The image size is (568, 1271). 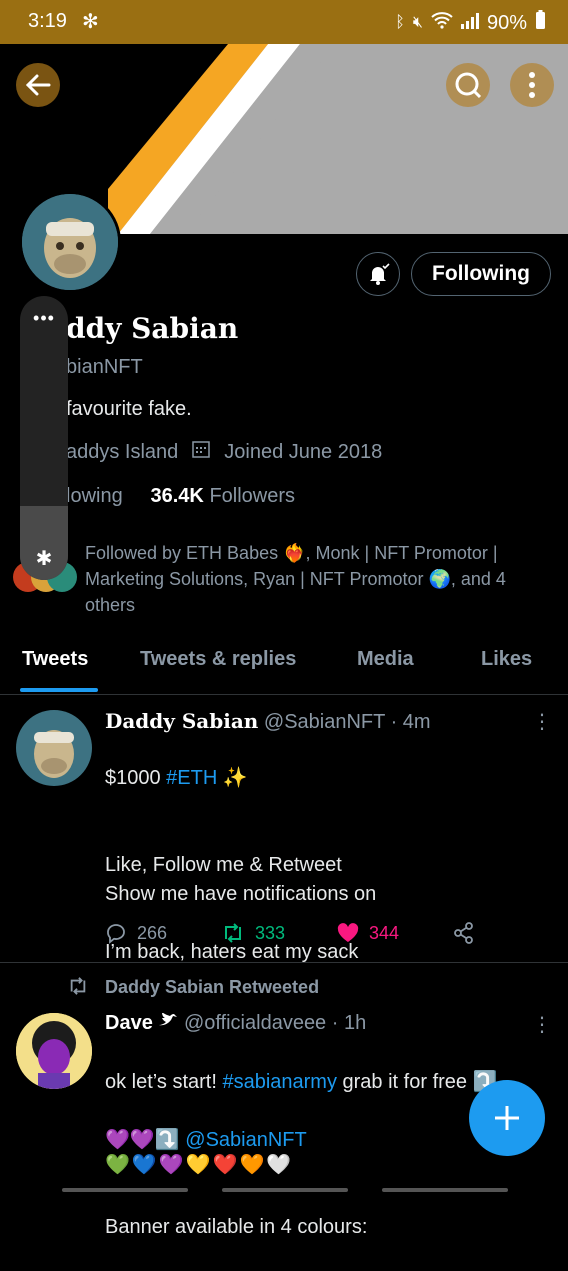 I want to click on followers-count: 36.4K, so click(x=177, y=496).